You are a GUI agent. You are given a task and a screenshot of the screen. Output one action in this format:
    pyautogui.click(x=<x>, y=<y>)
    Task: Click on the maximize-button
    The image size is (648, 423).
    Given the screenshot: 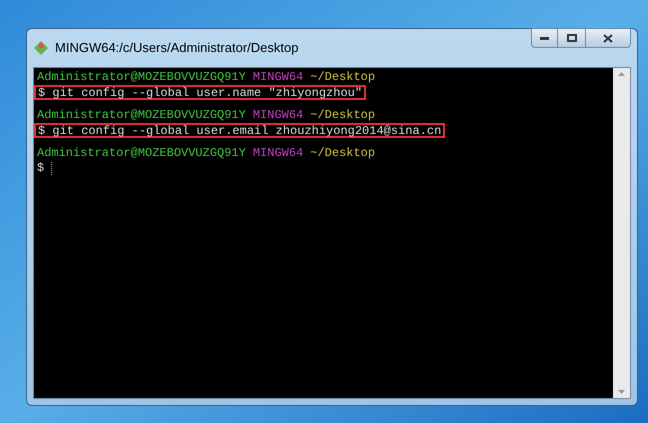 What is the action you would take?
    pyautogui.click(x=571, y=38)
    